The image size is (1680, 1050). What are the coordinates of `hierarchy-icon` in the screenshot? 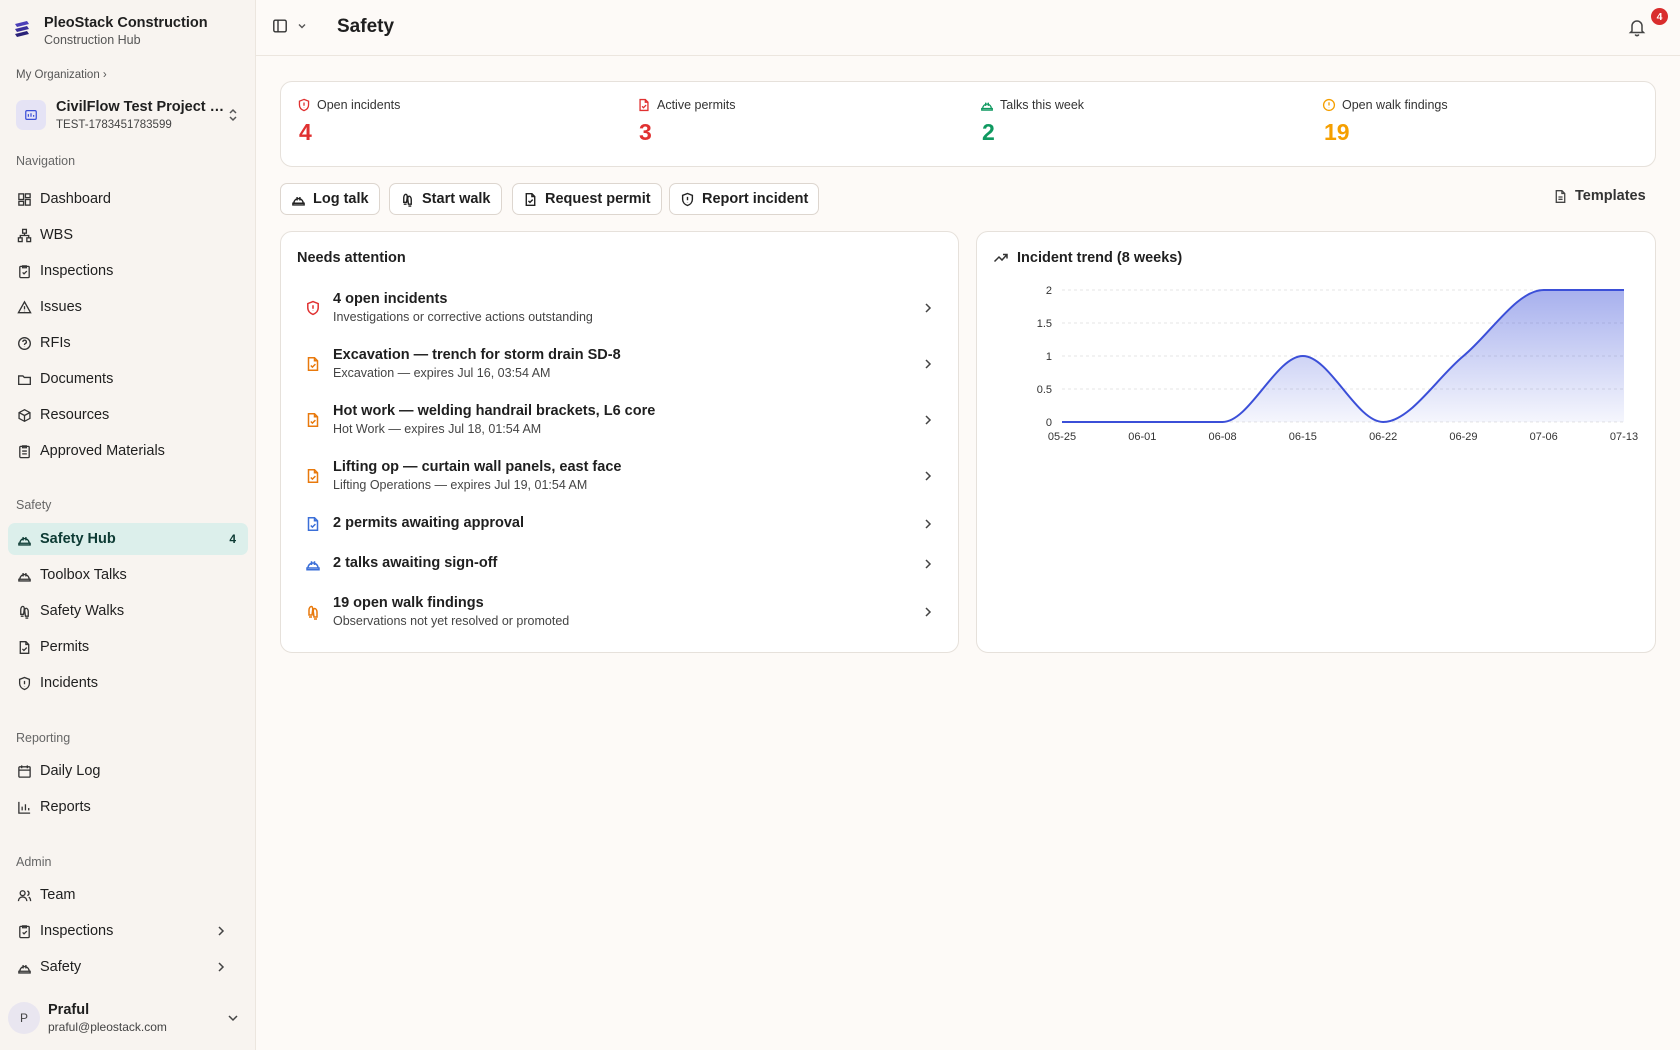 It's located at (24, 235).